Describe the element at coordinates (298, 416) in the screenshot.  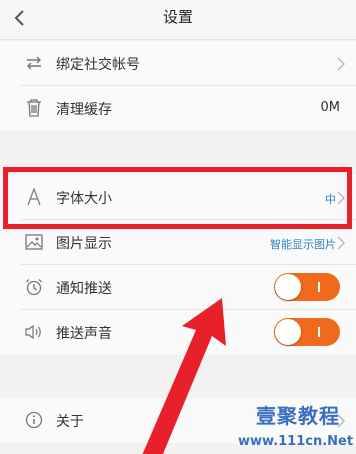
I see `watermark-logo: 壹聚教程` at that location.